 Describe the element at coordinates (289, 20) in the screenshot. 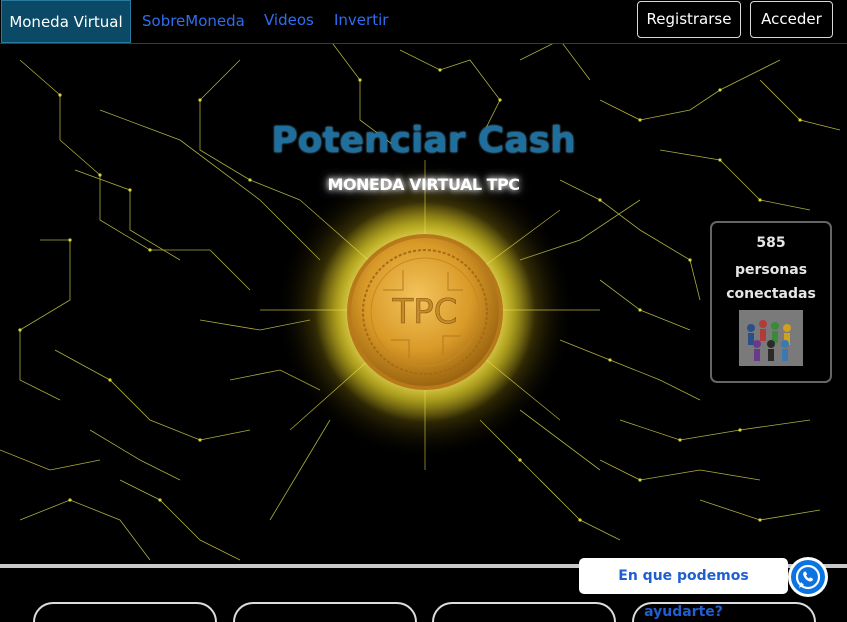

I see `nav-link-videos: Videos` at that location.